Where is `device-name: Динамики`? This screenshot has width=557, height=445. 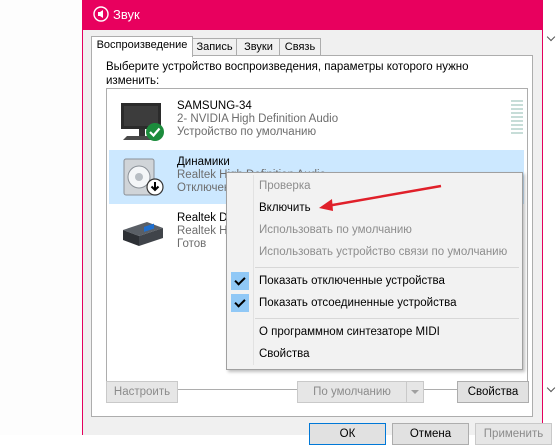
device-name: Динамики is located at coordinates (203, 162).